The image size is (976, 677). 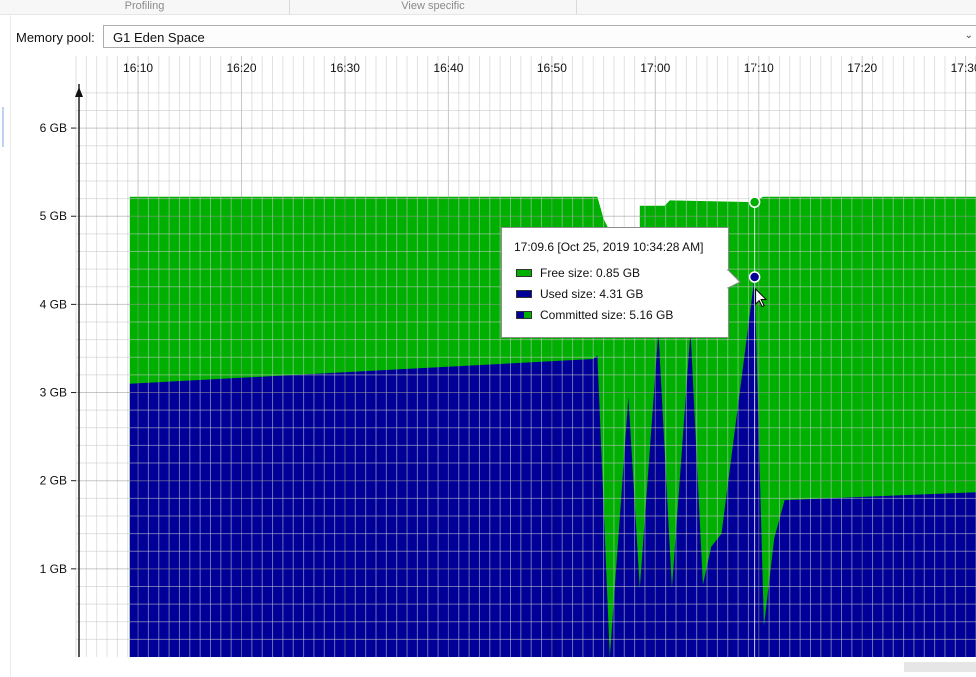 What do you see at coordinates (144, 7) in the screenshot?
I see `tab-profiling: Profiling` at bounding box center [144, 7].